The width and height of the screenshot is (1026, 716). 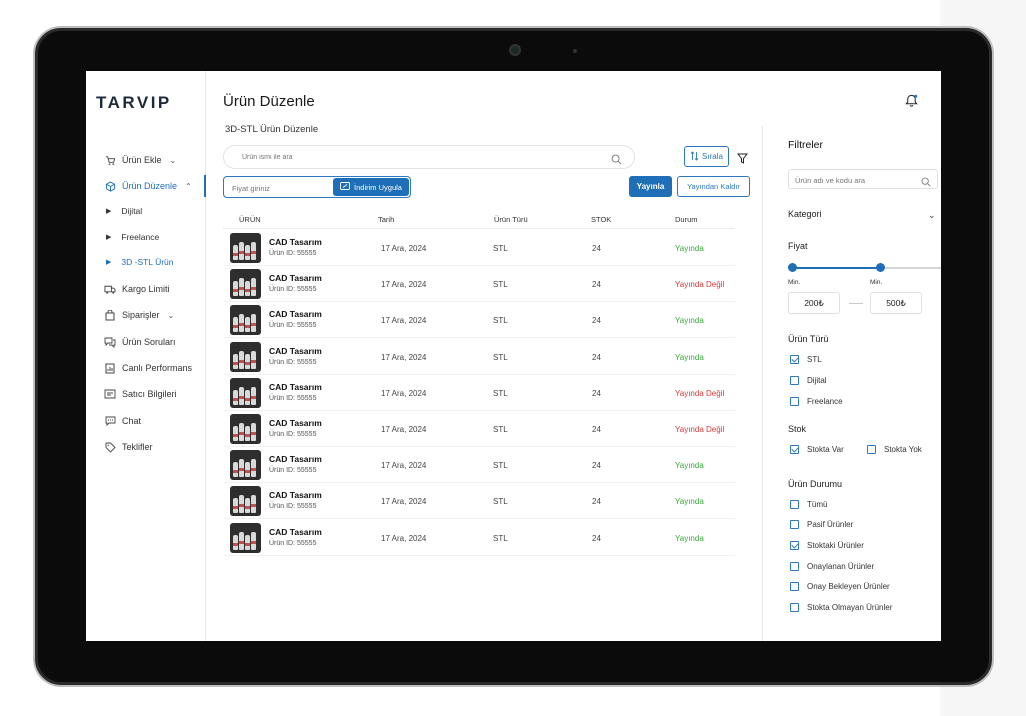 I want to click on column-header-durum: Durum, so click(x=686, y=219).